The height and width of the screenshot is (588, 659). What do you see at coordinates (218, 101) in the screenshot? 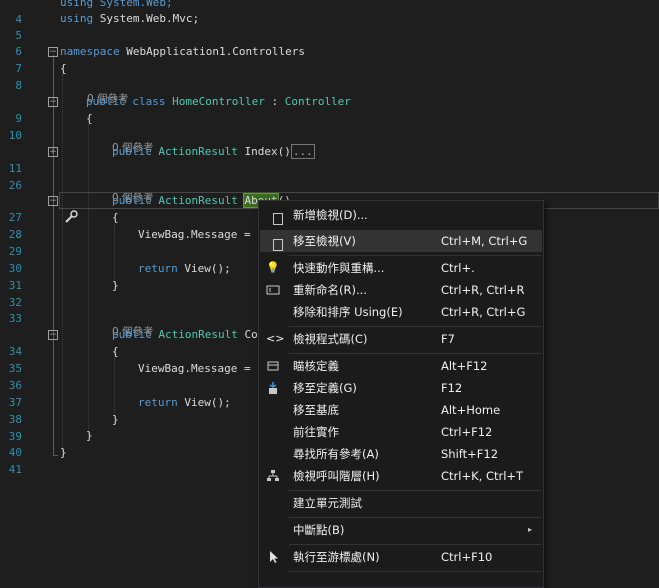
I see `code-text: public class HomeController : Controller` at bounding box center [218, 101].